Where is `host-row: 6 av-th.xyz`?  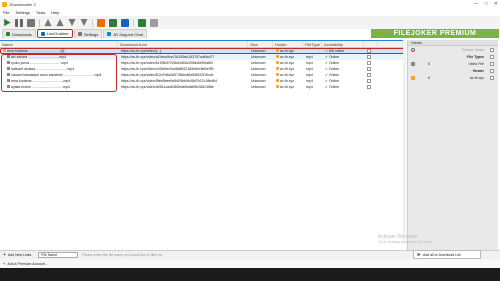 host-row: 6 av-th.xyz is located at coordinates (453, 77).